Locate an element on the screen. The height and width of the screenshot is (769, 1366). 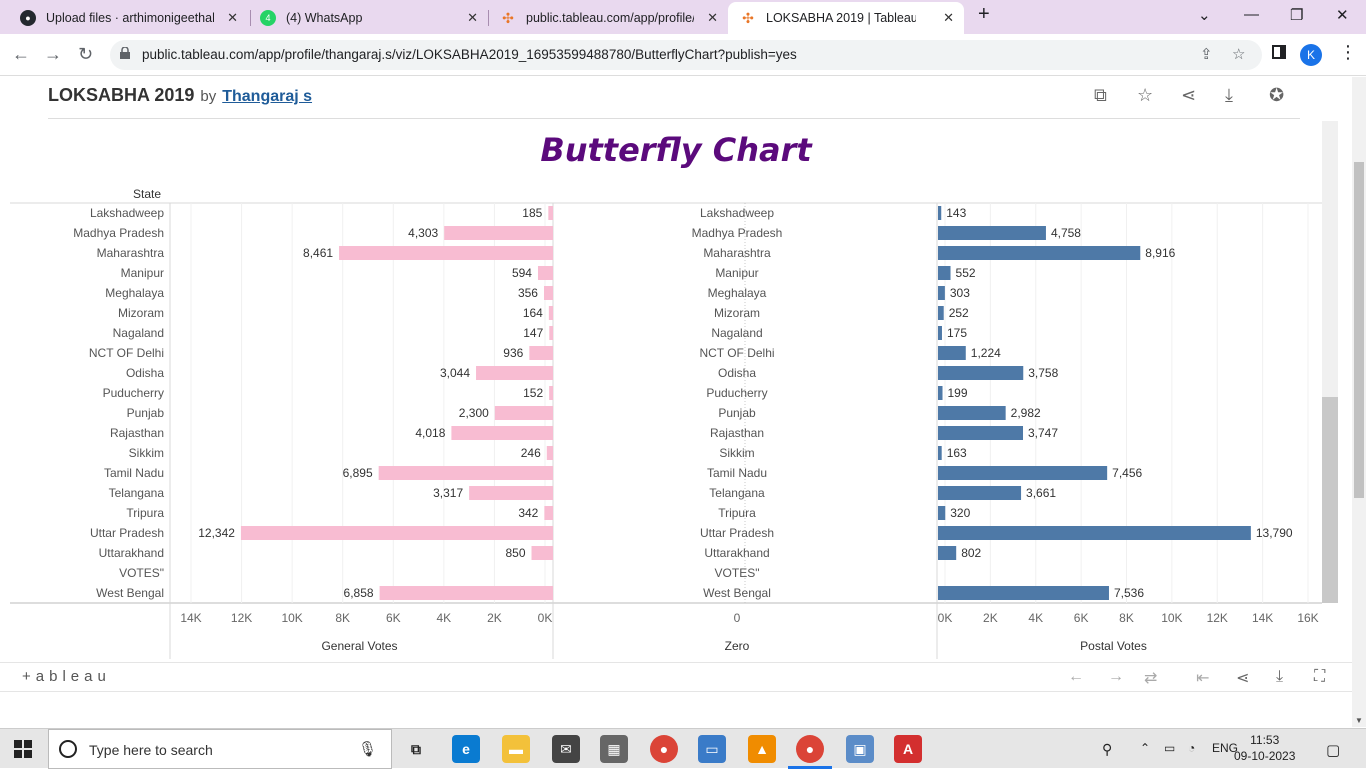
badge-icon: ✪ is located at coordinates (1276, 95).